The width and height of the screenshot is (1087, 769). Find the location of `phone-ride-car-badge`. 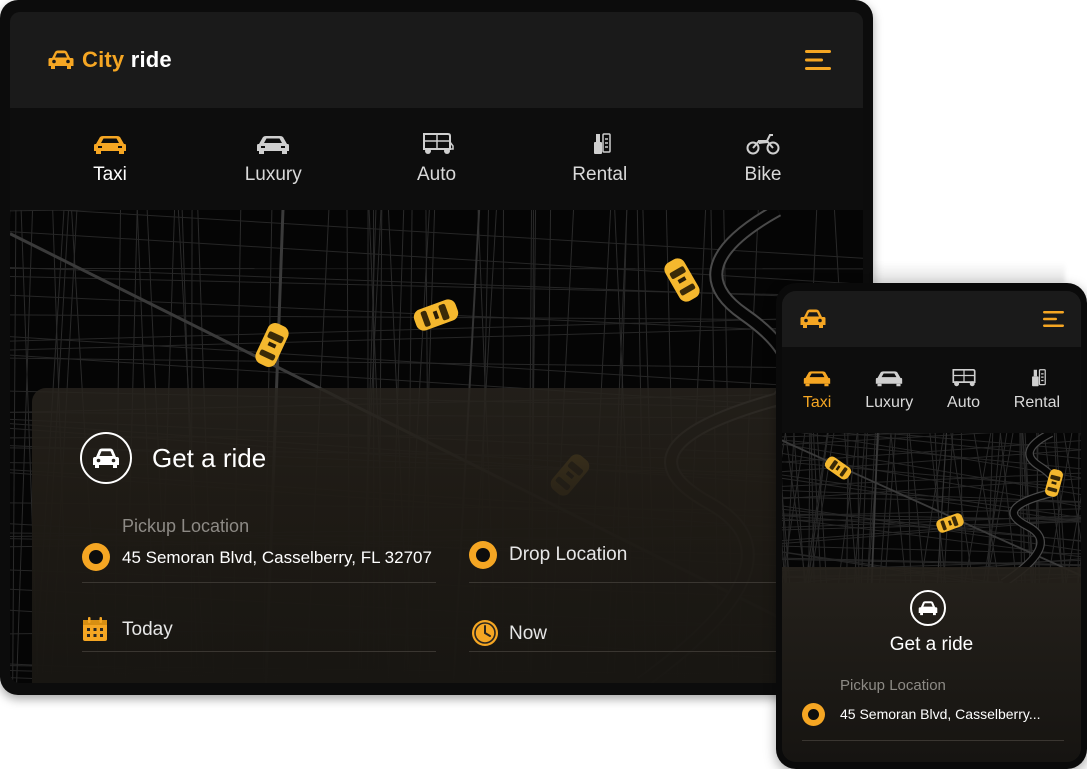

phone-ride-car-badge is located at coordinates (928, 608).